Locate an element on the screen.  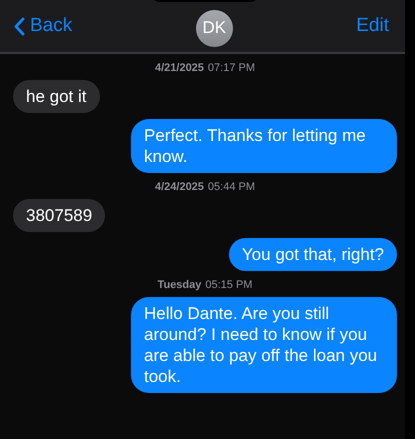
sent-message-bubble: Hello Dante. Are you still around? I need to know if you are able to pay off the loan you took. is located at coordinates (264, 345).